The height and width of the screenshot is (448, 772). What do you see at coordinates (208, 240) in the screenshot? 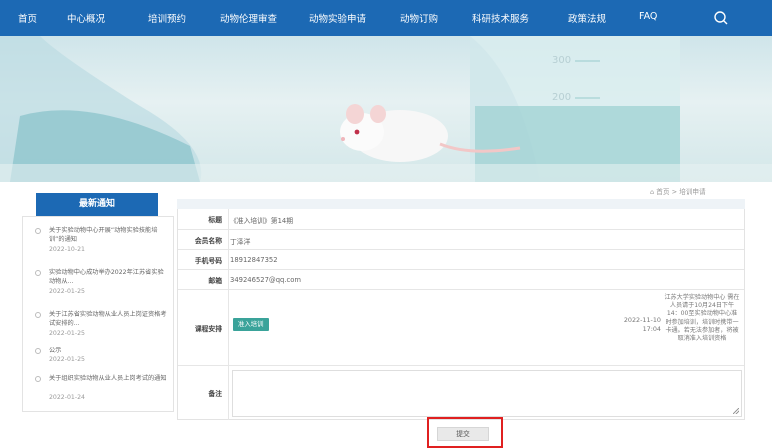
I see `member-label: 会员名称` at bounding box center [208, 240].